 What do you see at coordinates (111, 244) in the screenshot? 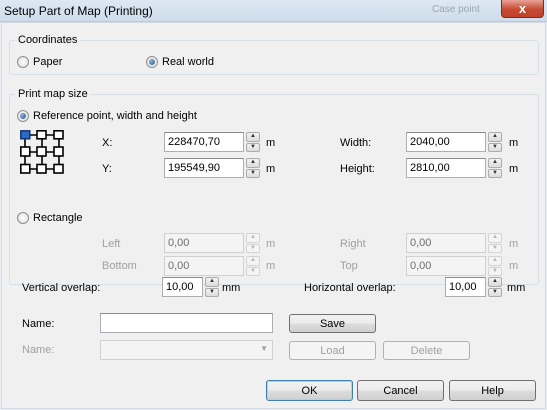
I see `left-label: Left` at bounding box center [111, 244].